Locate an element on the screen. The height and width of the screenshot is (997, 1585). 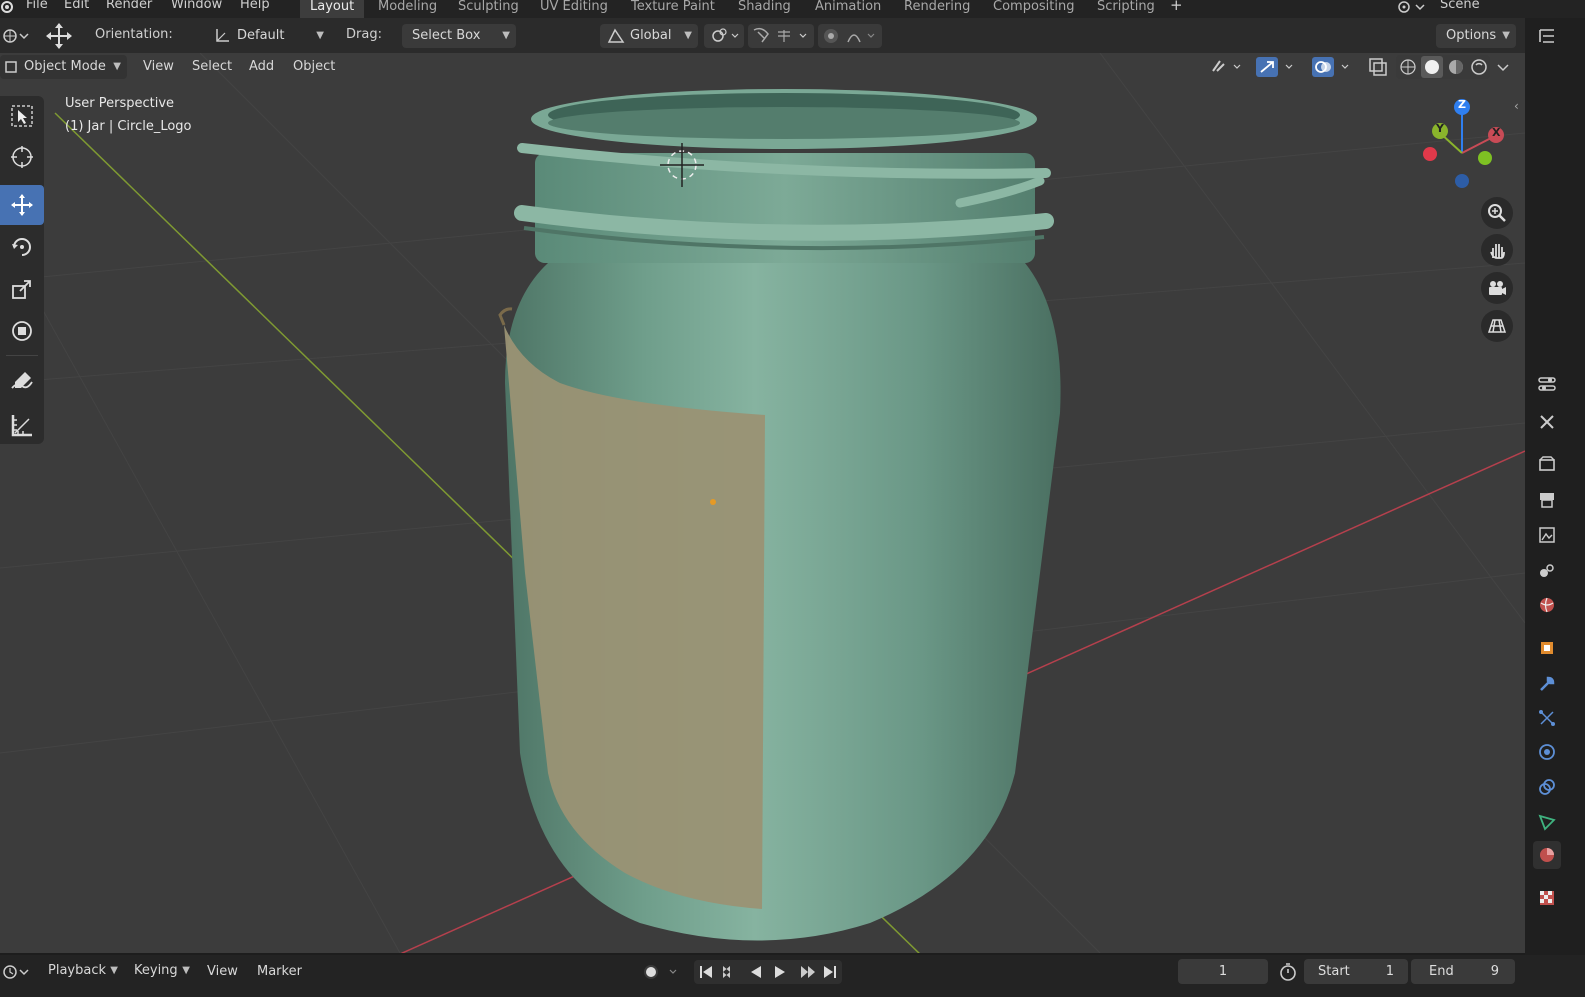
viewport-menu-object: Object is located at coordinates (314, 66).